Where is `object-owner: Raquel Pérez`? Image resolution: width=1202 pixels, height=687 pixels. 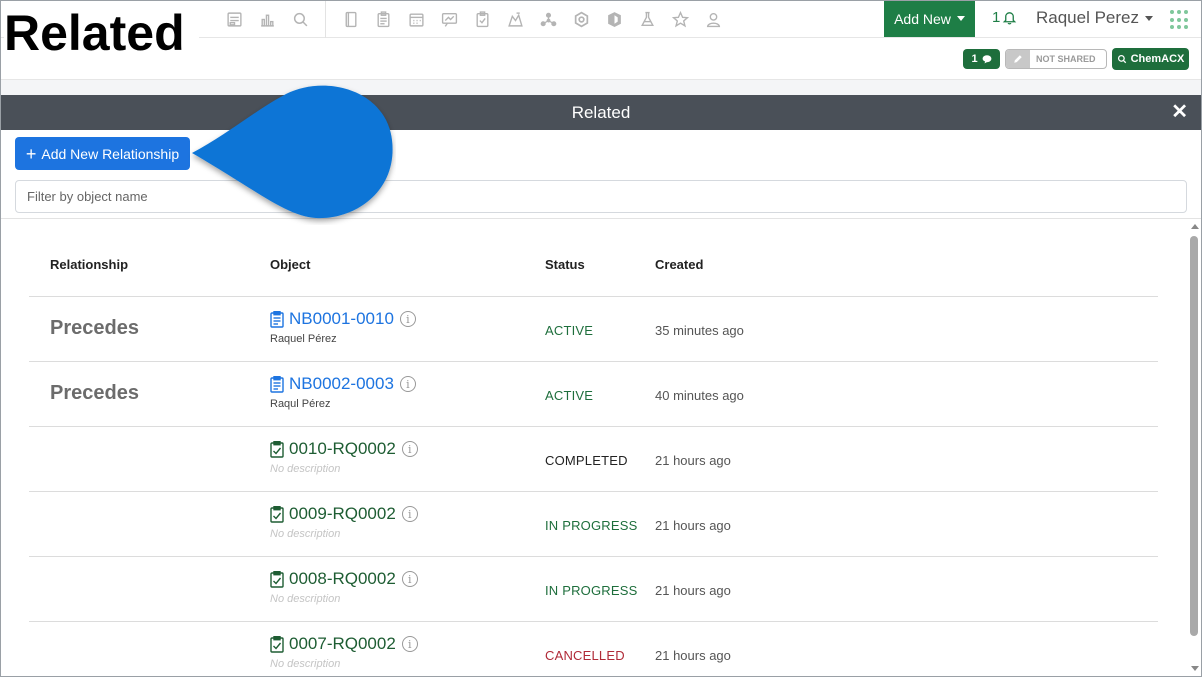 object-owner: Raquel Pérez is located at coordinates (303, 339).